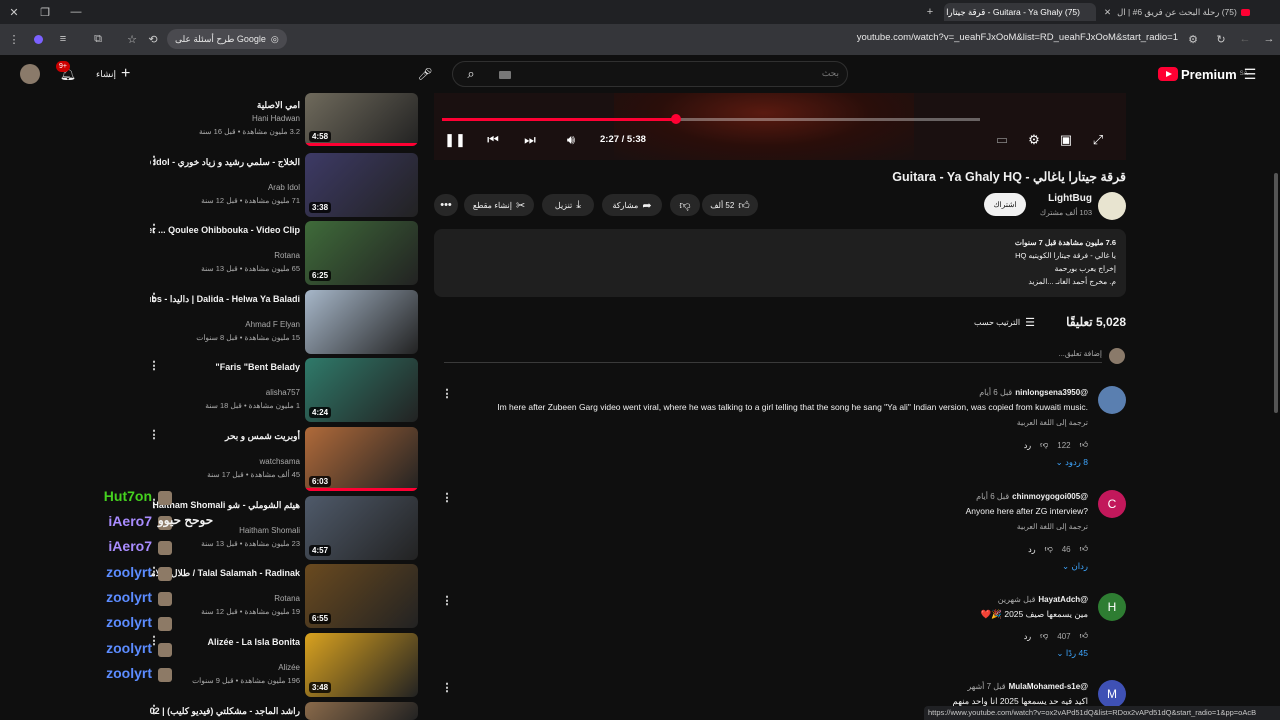  What do you see at coordinates (225, 461) in the screenshot?
I see `playlist-channel-name: watchsama` at bounding box center [225, 461].